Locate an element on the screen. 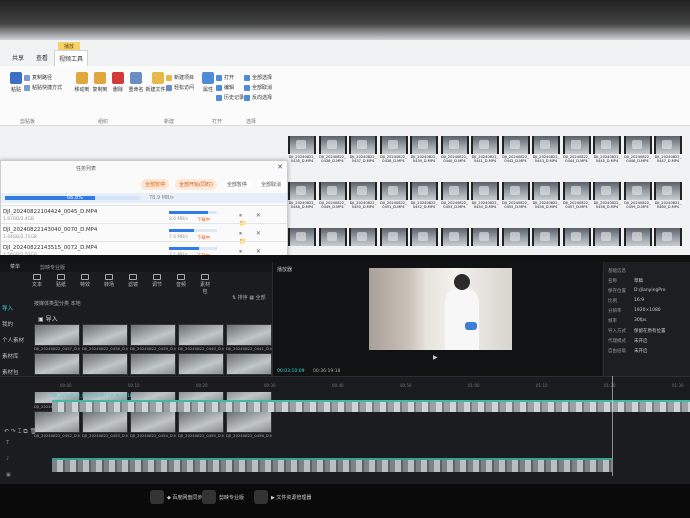 Image resolution: width=690 pixels, height=518 pixels. file-thumbnail: DJI_20240822_0452_D.MP4 is located at coordinates (424, 195).